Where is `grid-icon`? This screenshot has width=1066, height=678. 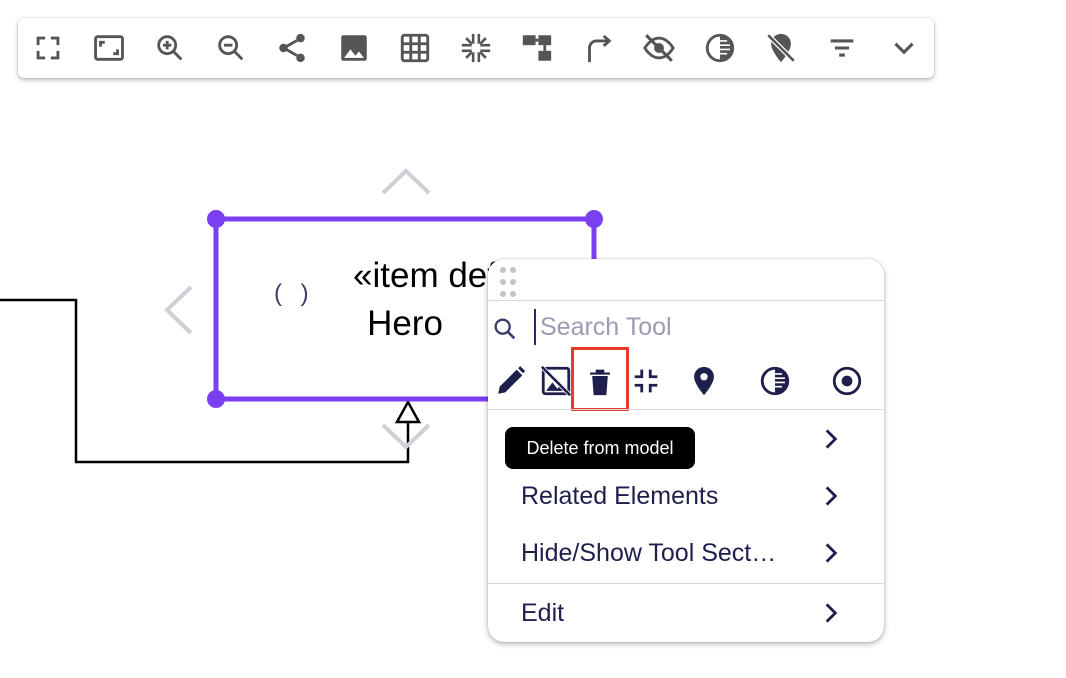 grid-icon is located at coordinates (415, 48).